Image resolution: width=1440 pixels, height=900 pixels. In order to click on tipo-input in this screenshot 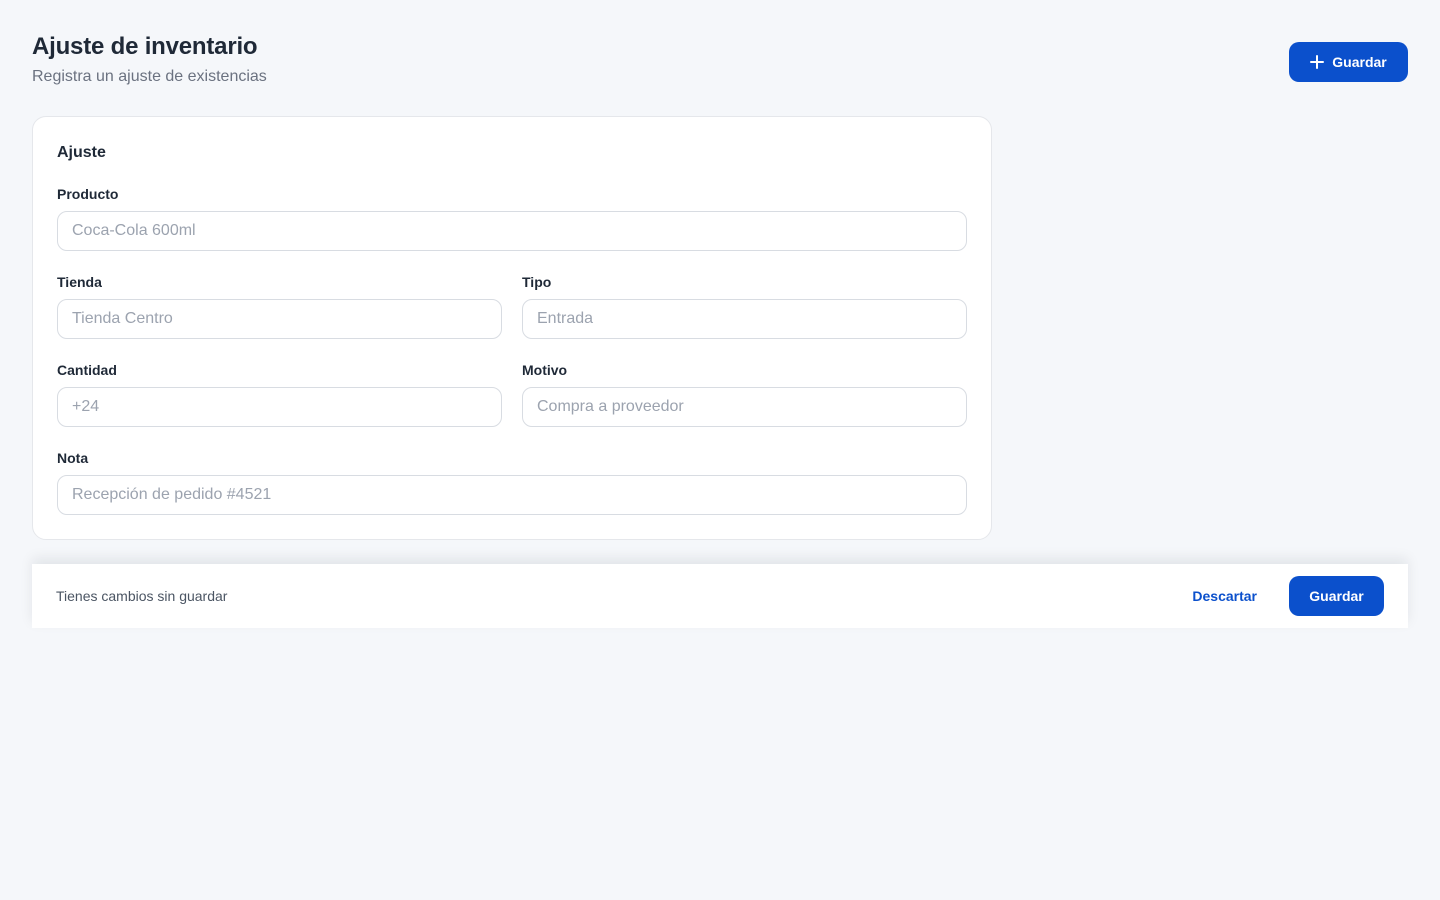, I will do `click(744, 319)`.